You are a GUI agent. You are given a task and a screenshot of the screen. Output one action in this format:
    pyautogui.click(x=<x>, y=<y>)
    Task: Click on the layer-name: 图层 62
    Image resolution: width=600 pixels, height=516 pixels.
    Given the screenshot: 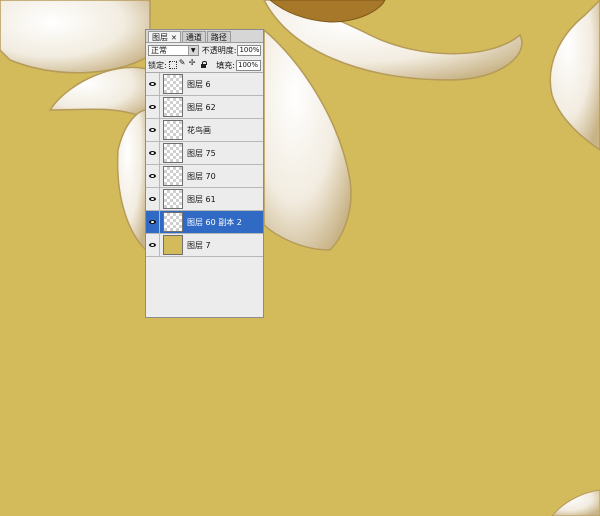 What is the action you would take?
    pyautogui.click(x=201, y=107)
    